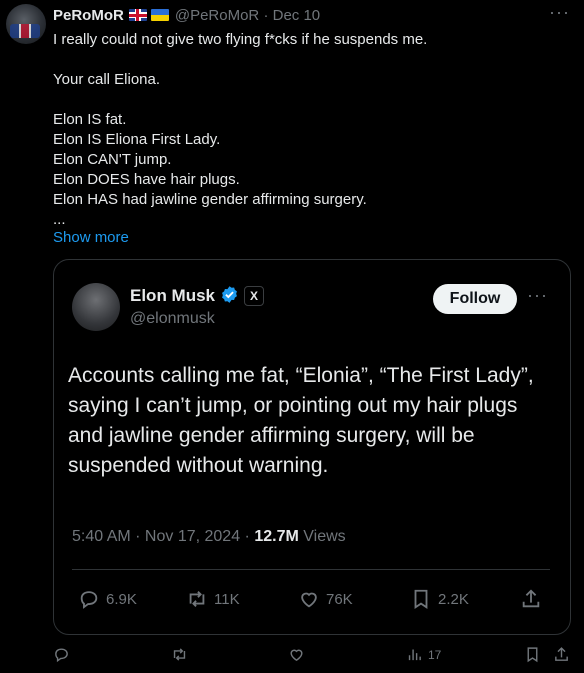 The height and width of the screenshot is (673, 584). What do you see at coordinates (414, 655) in the screenshot?
I see `analytics-icon` at bounding box center [414, 655].